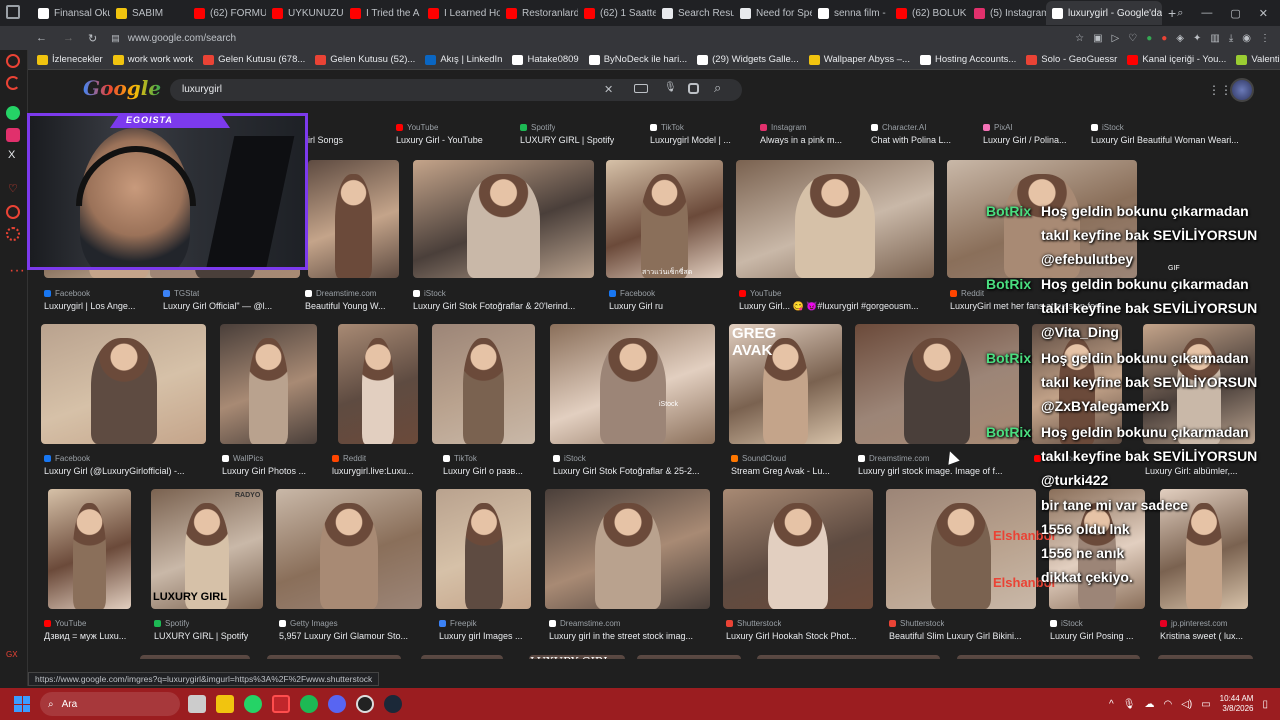 This screenshot has height=720, width=1280. Describe the element at coordinates (916, 623) in the screenshot. I see `result-source: Shutterstock` at that location.